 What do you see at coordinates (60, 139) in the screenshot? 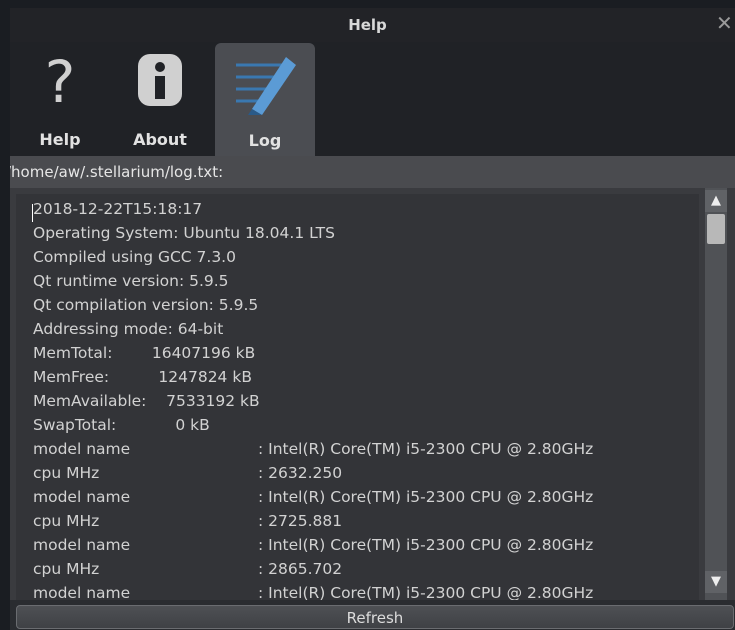
I see `tab-help-label: Help` at bounding box center [60, 139].